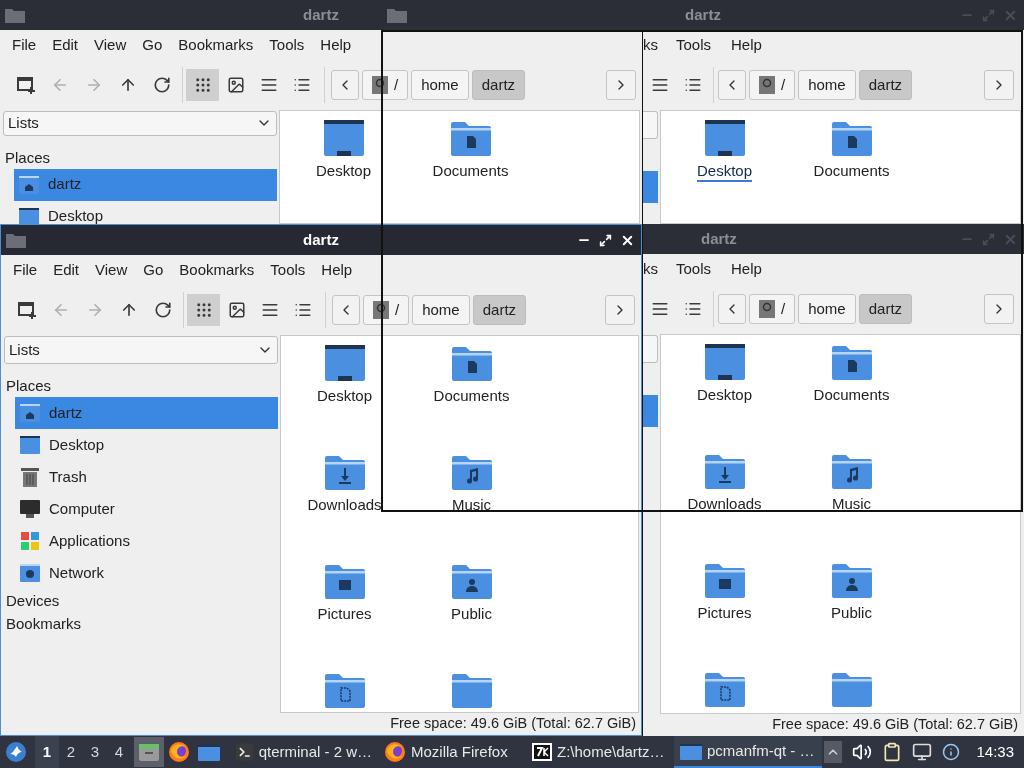 This screenshot has height=768, width=1024. I want to click on network-icon, so click(922, 752).